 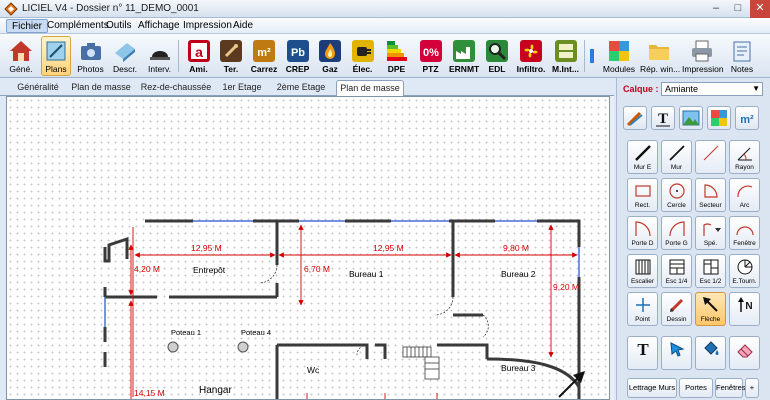 What do you see at coordinates (710, 309) in the screenshot?
I see `tool-fleche: Flèche` at bounding box center [710, 309].